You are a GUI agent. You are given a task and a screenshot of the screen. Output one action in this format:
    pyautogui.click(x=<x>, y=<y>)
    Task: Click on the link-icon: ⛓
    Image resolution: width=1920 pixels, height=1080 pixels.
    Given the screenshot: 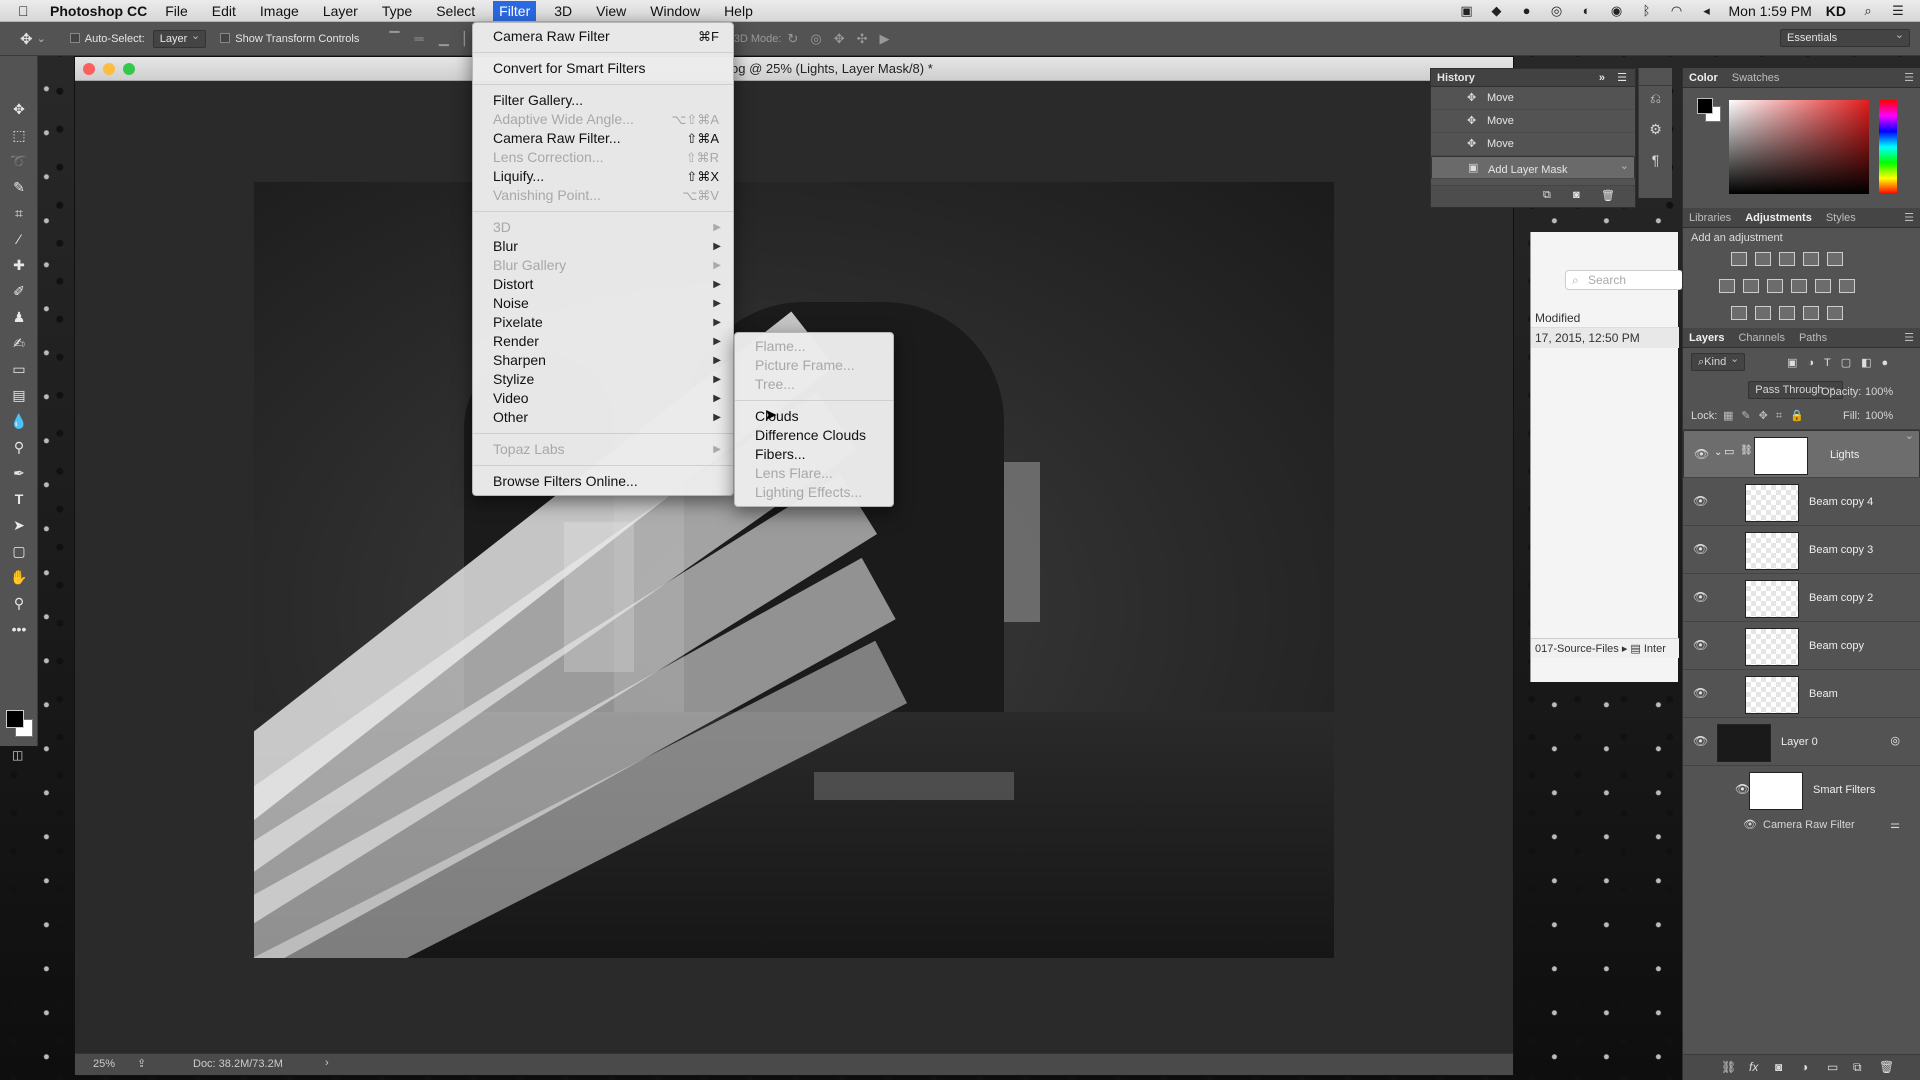 What is the action you would take?
    pyautogui.click(x=1746, y=450)
    